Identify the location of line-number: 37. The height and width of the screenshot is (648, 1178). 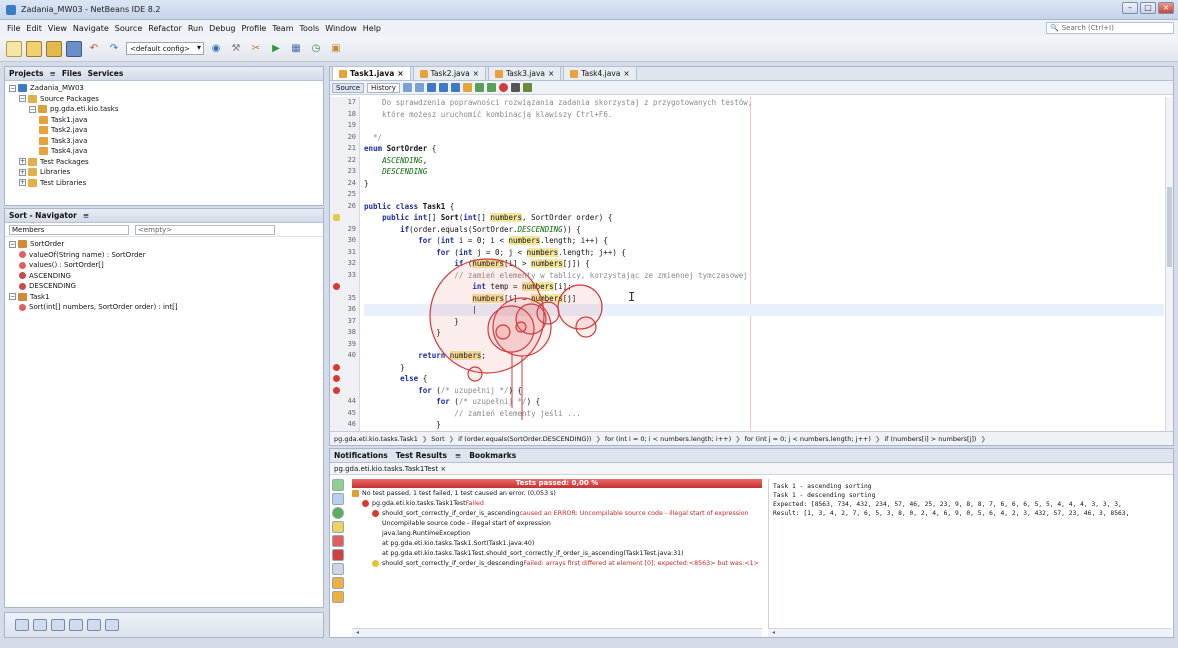
(344, 322).